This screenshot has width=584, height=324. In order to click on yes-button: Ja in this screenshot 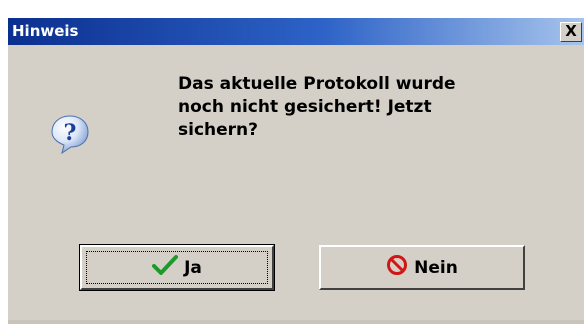, I will do `click(177, 267)`.